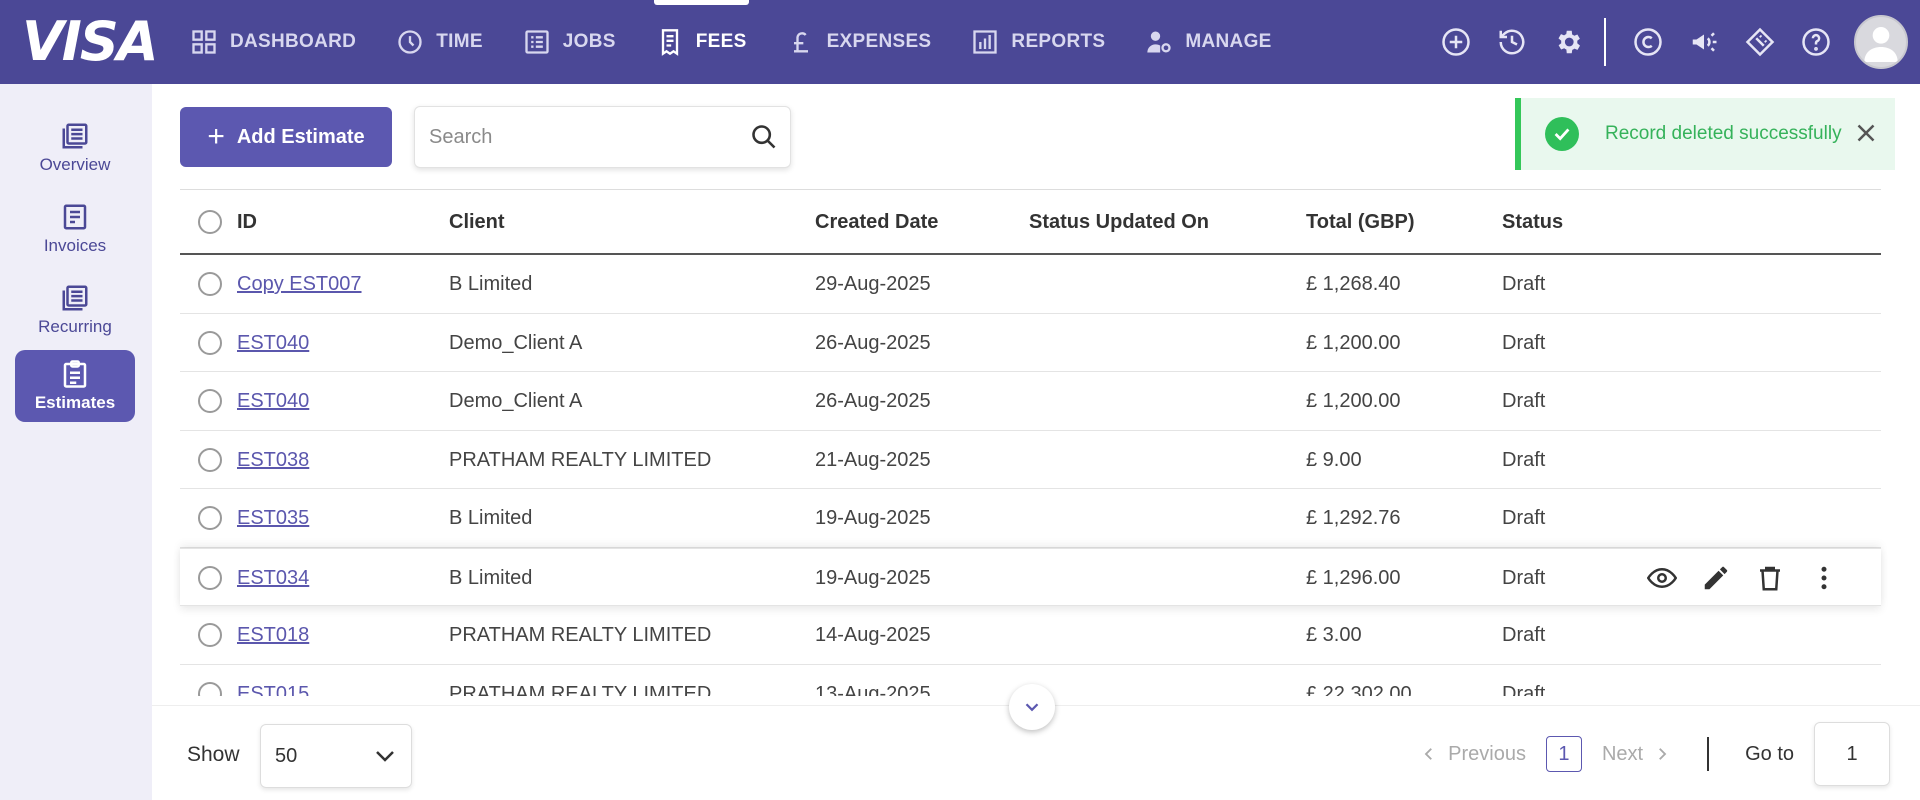 This screenshot has width=1920, height=800. What do you see at coordinates (579, 137) in the screenshot?
I see `search-input` at bounding box center [579, 137].